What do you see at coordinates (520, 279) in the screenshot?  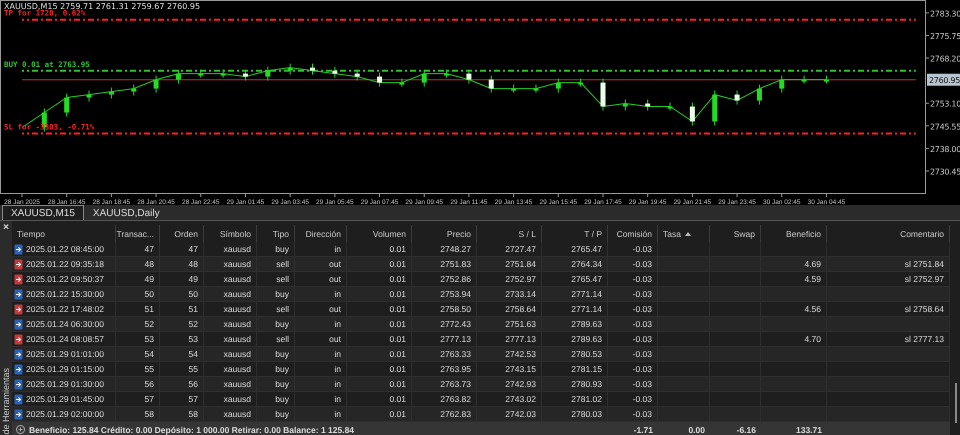 I see `table-cell: 2752.97` at bounding box center [520, 279].